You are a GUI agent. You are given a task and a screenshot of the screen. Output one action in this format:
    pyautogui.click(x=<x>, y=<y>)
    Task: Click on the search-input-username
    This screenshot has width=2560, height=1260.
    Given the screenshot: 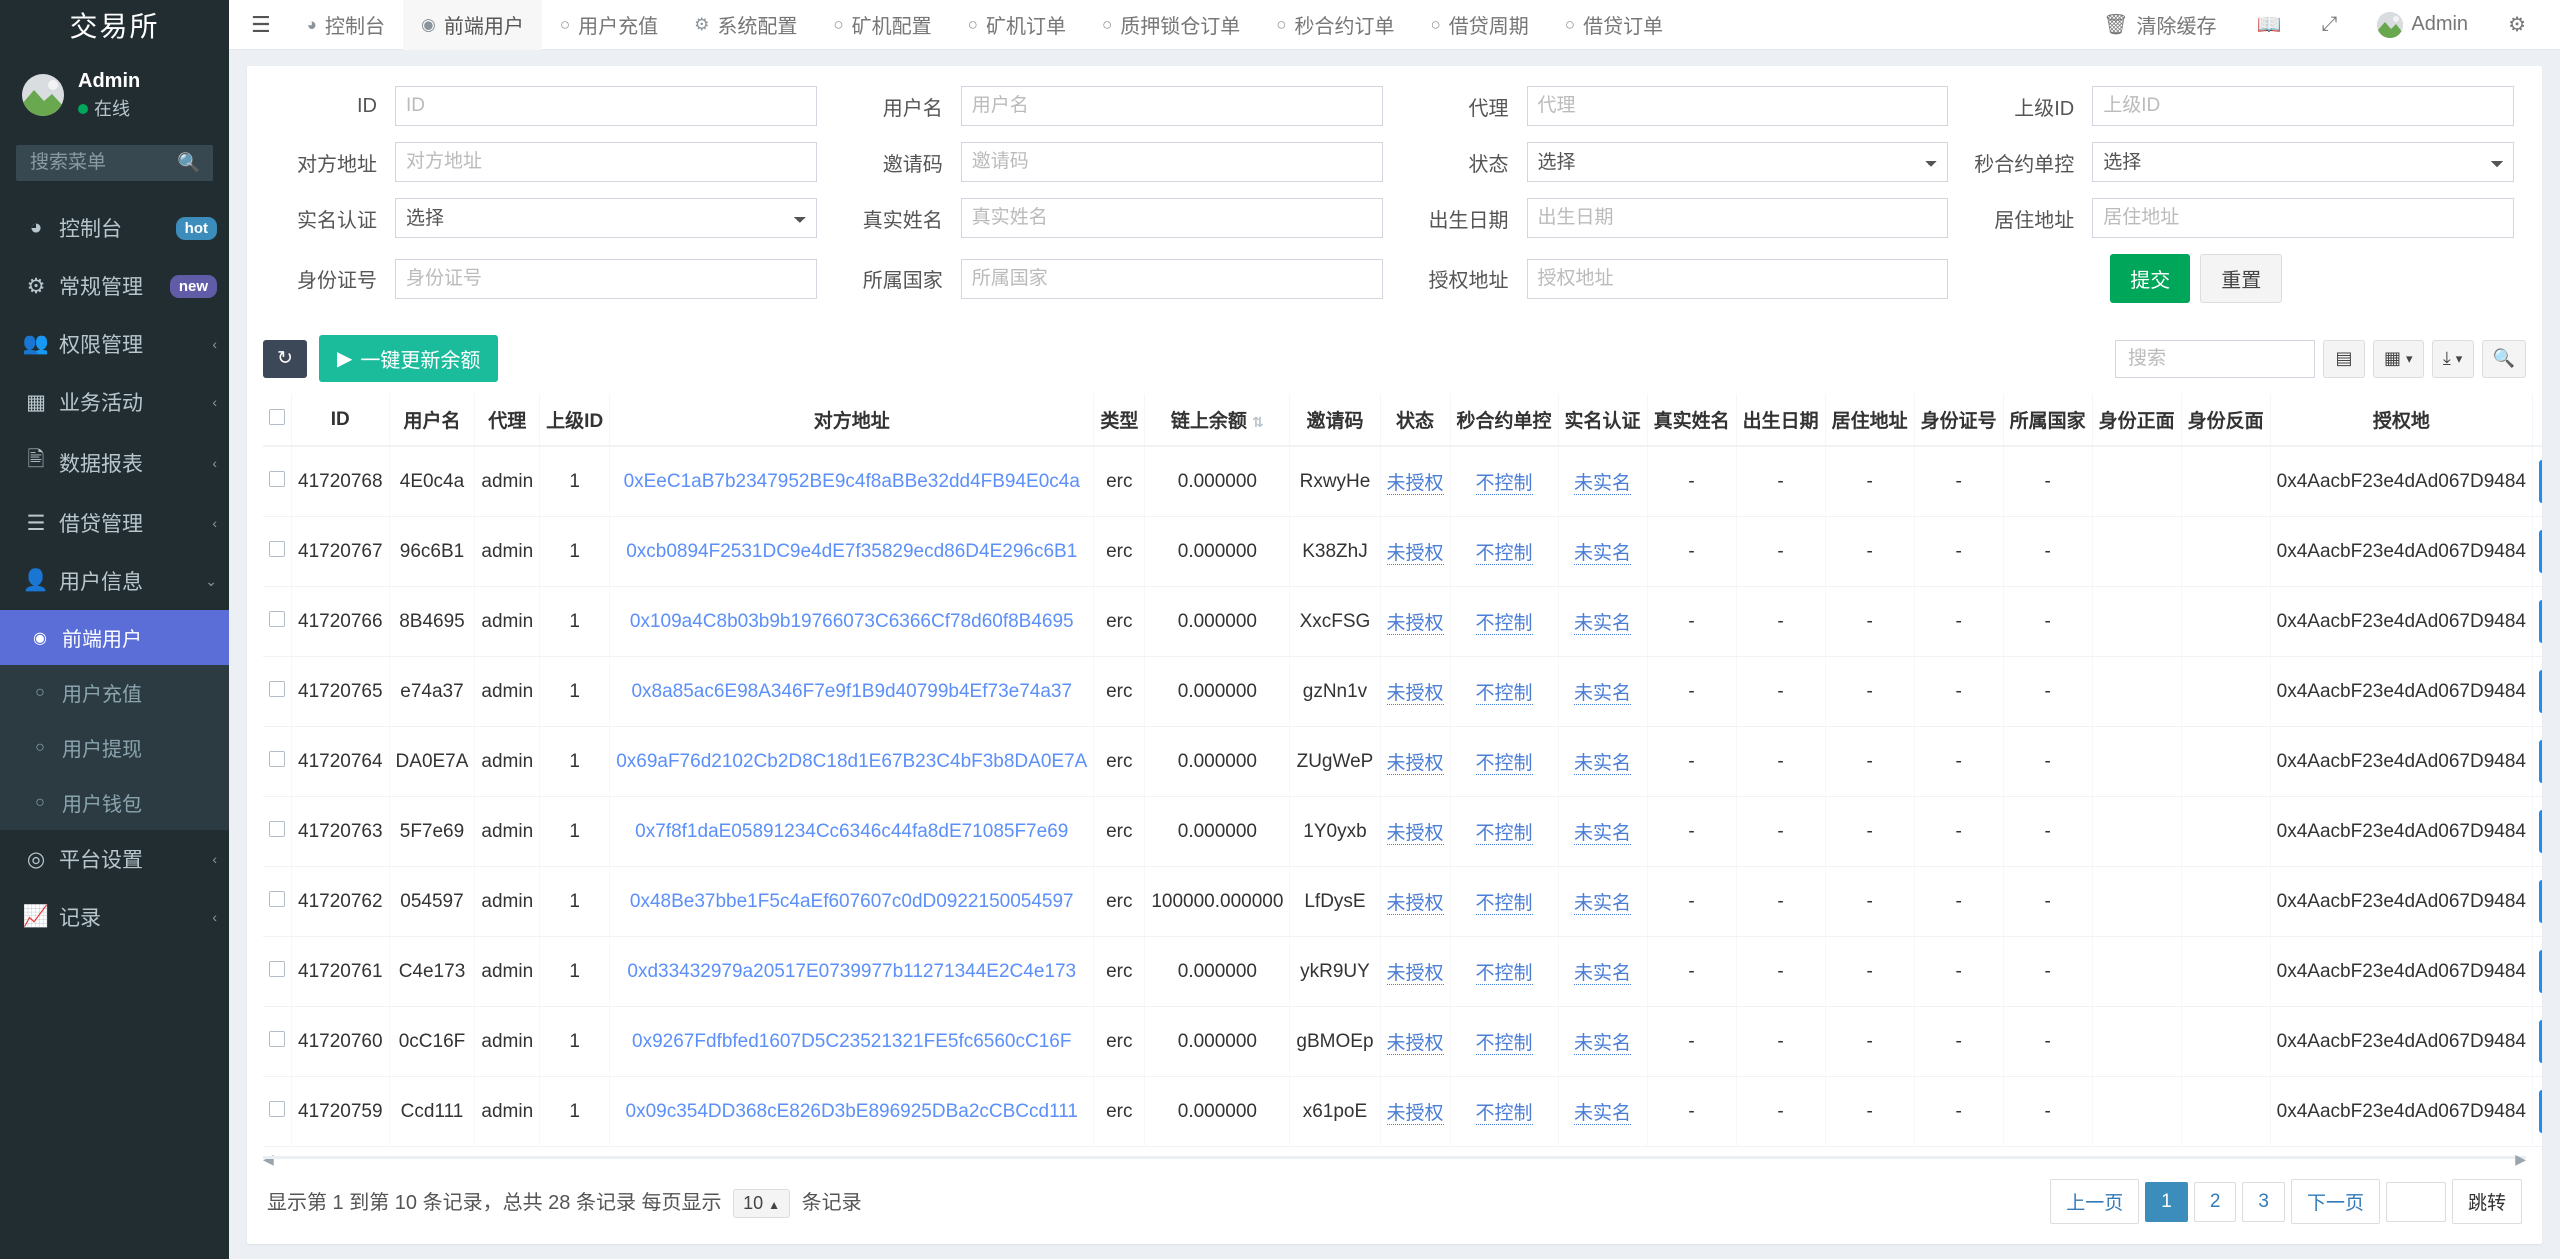 What is the action you would take?
    pyautogui.click(x=1171, y=106)
    